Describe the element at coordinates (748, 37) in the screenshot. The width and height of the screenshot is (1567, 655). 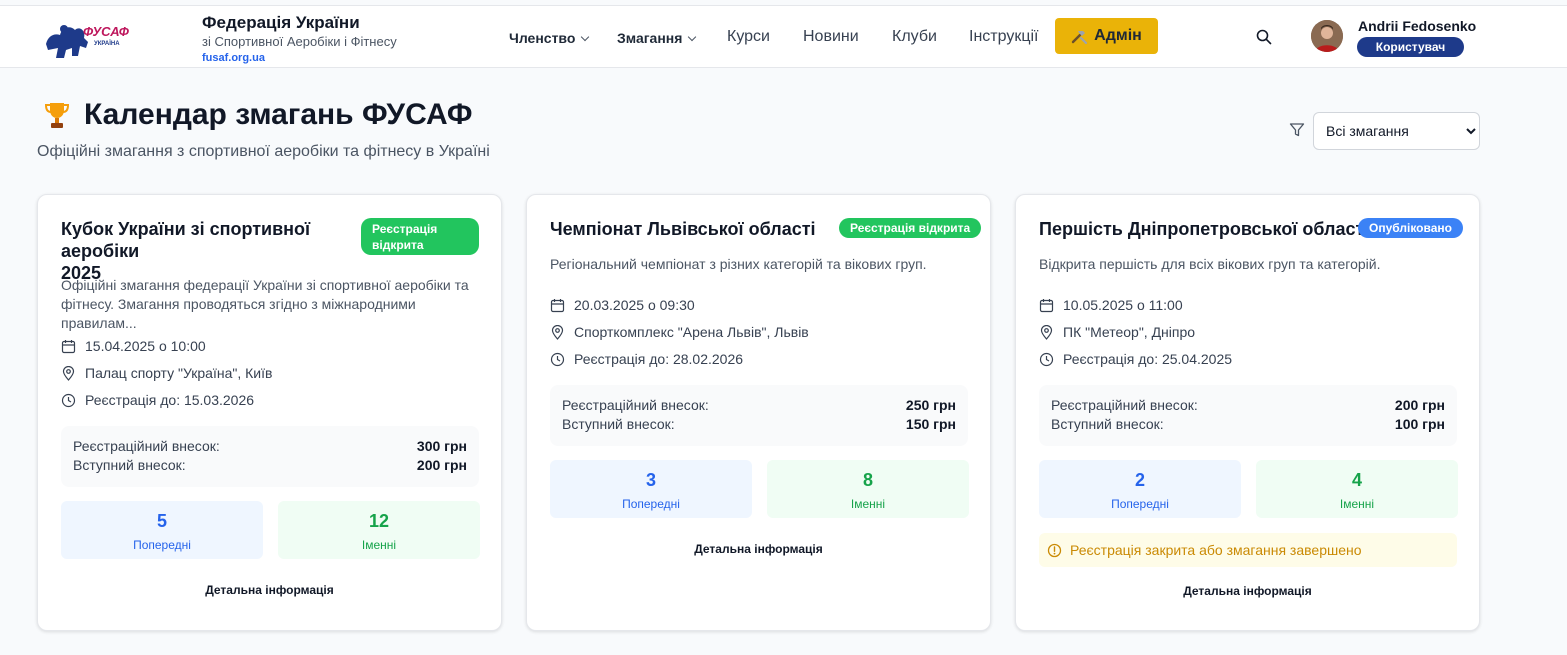
I see `nav-courses: Курси` at that location.